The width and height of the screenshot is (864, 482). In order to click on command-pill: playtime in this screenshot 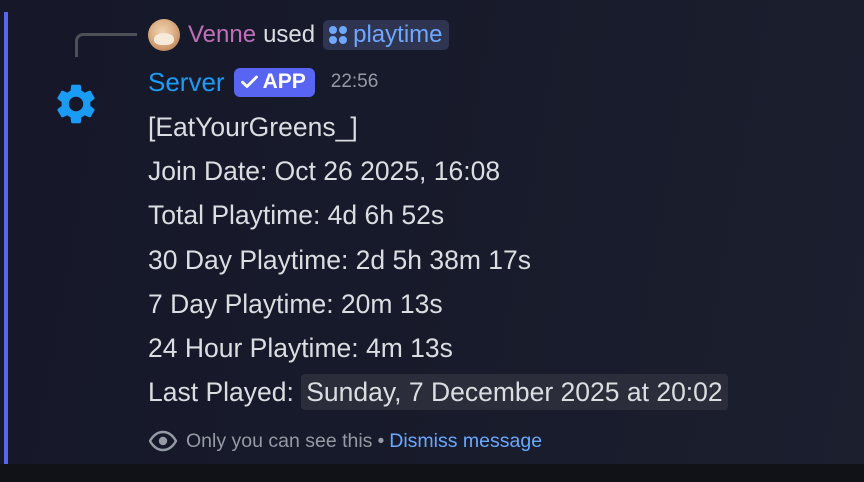, I will do `click(386, 35)`.